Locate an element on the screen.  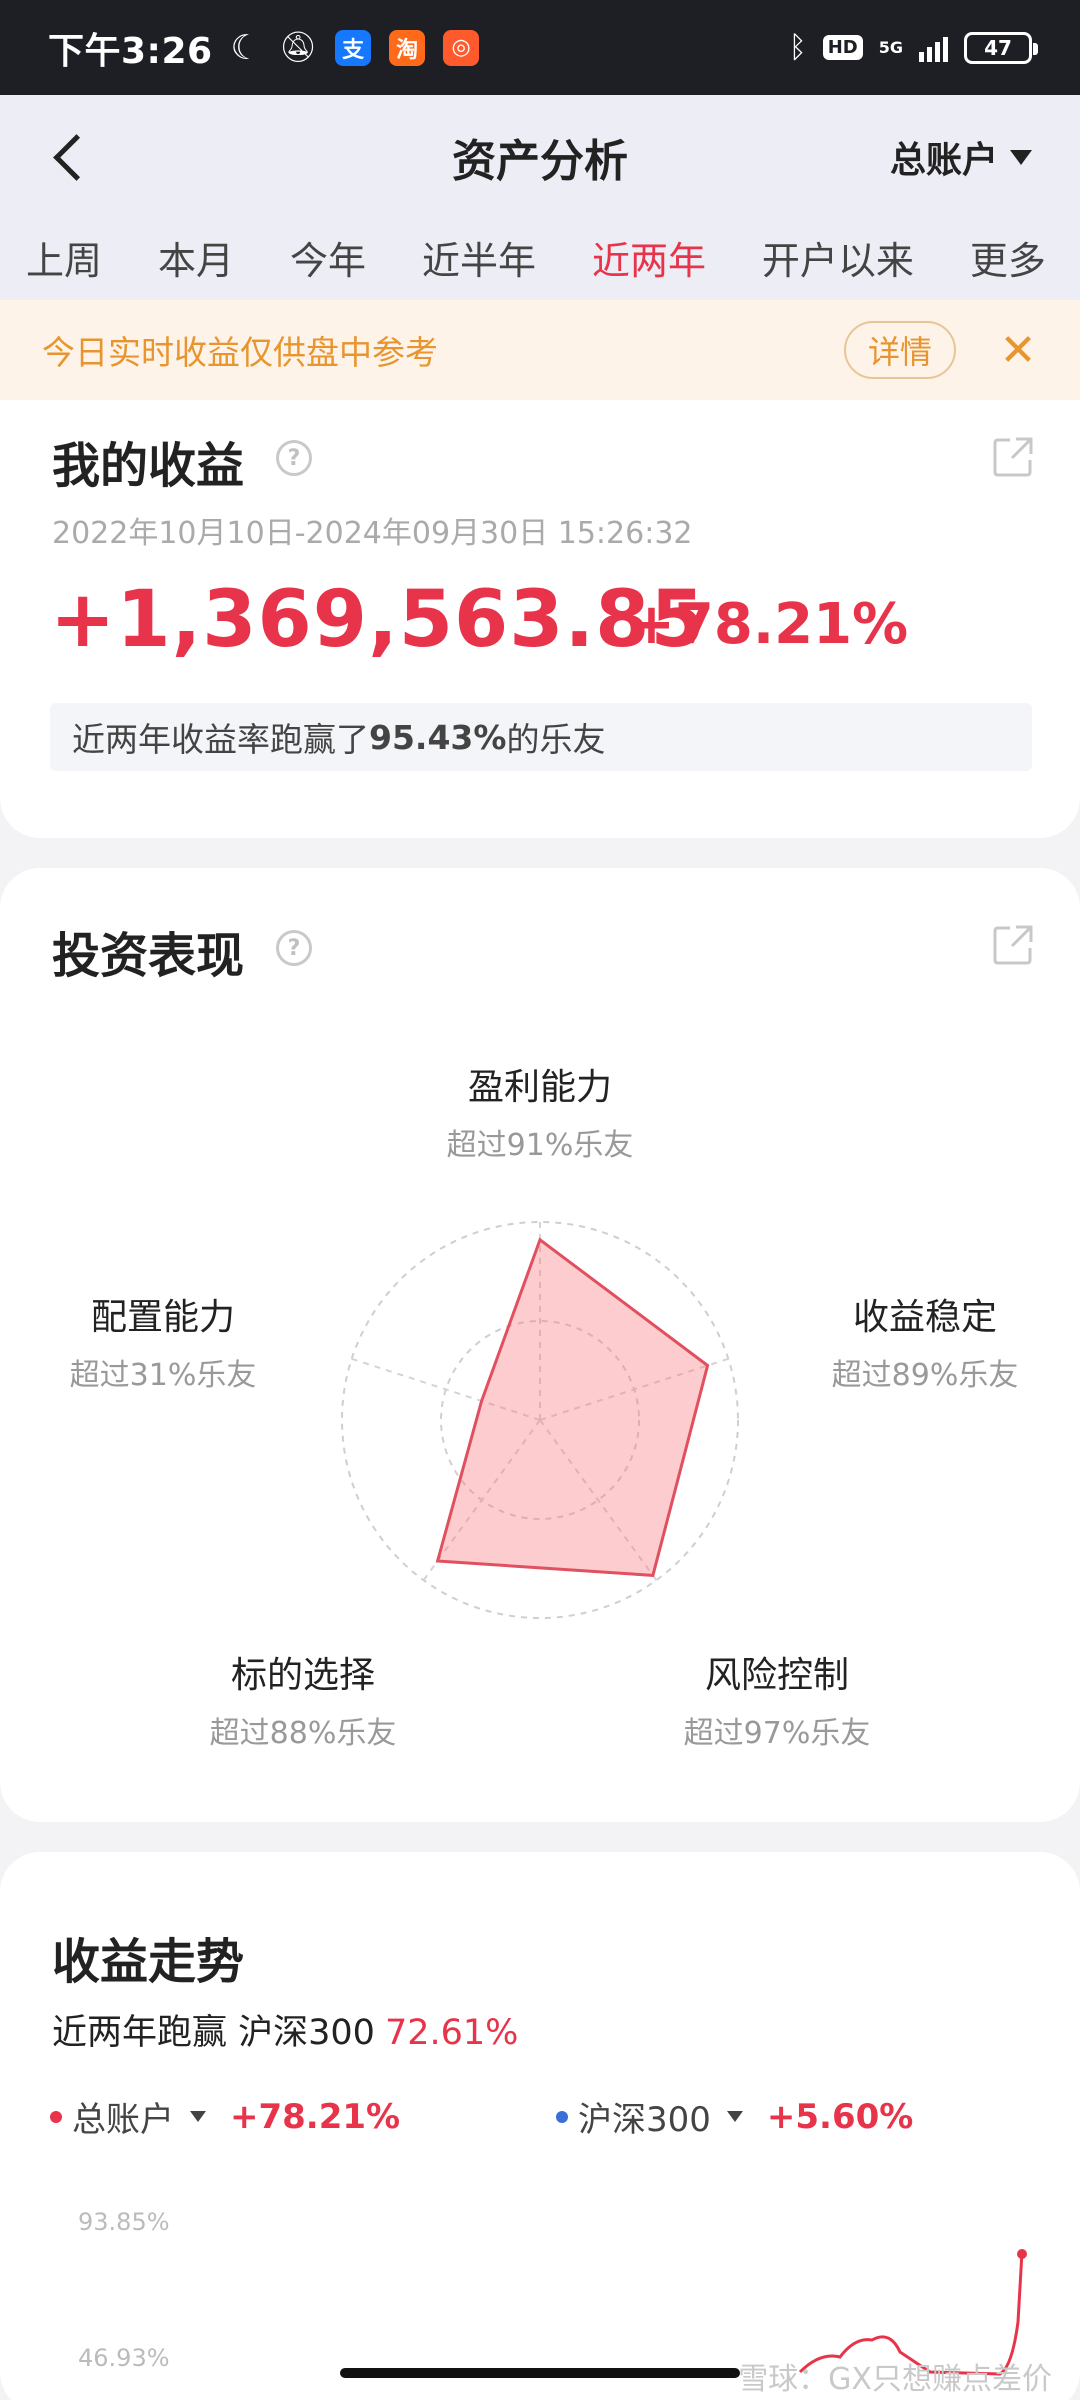
beat-ratio-bar: 近两年收益率跑赢了 95.43% 的乐友 is located at coordinates (541, 737).